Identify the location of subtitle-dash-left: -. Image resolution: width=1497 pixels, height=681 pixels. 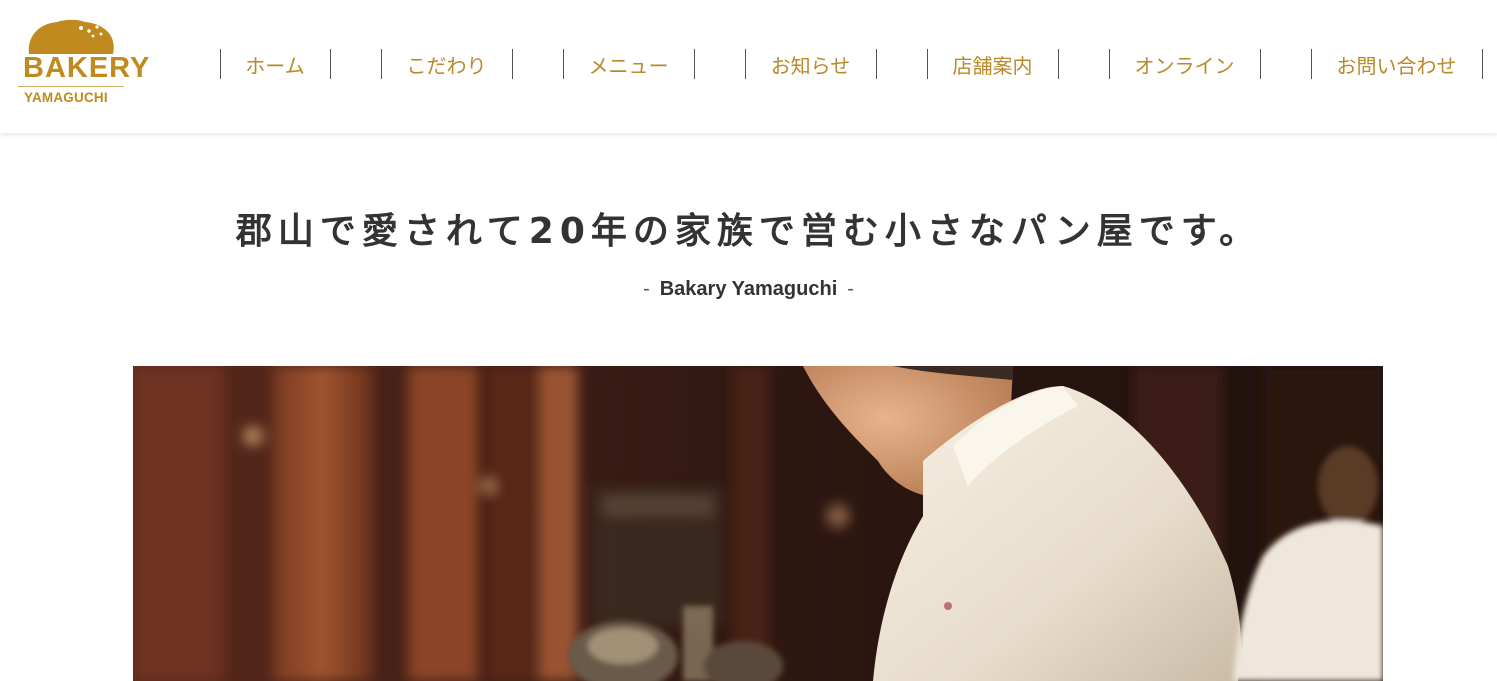
(646, 289).